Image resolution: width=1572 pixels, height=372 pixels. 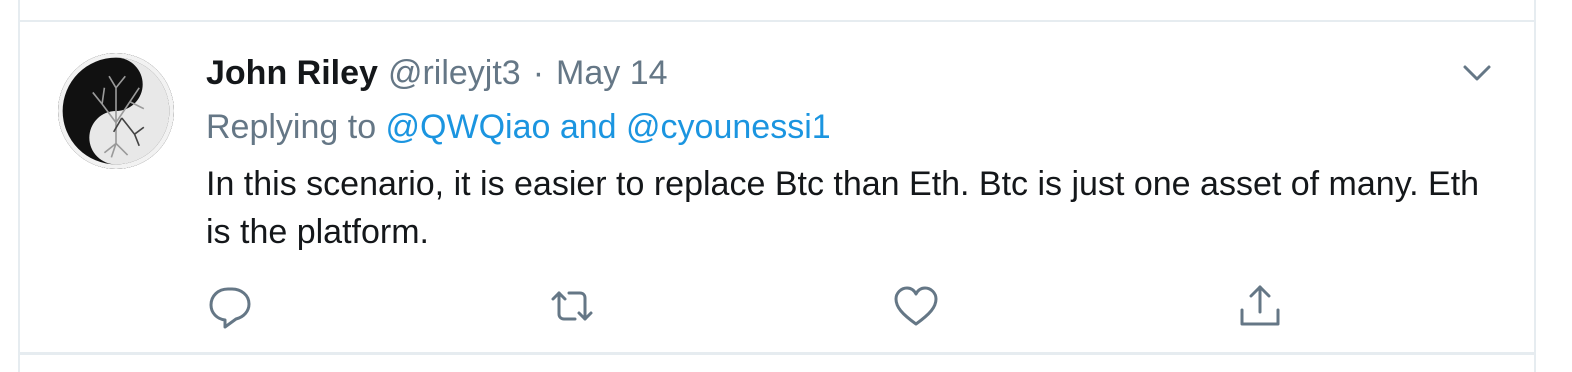 I want to click on tweet-date: May 14, so click(x=612, y=73).